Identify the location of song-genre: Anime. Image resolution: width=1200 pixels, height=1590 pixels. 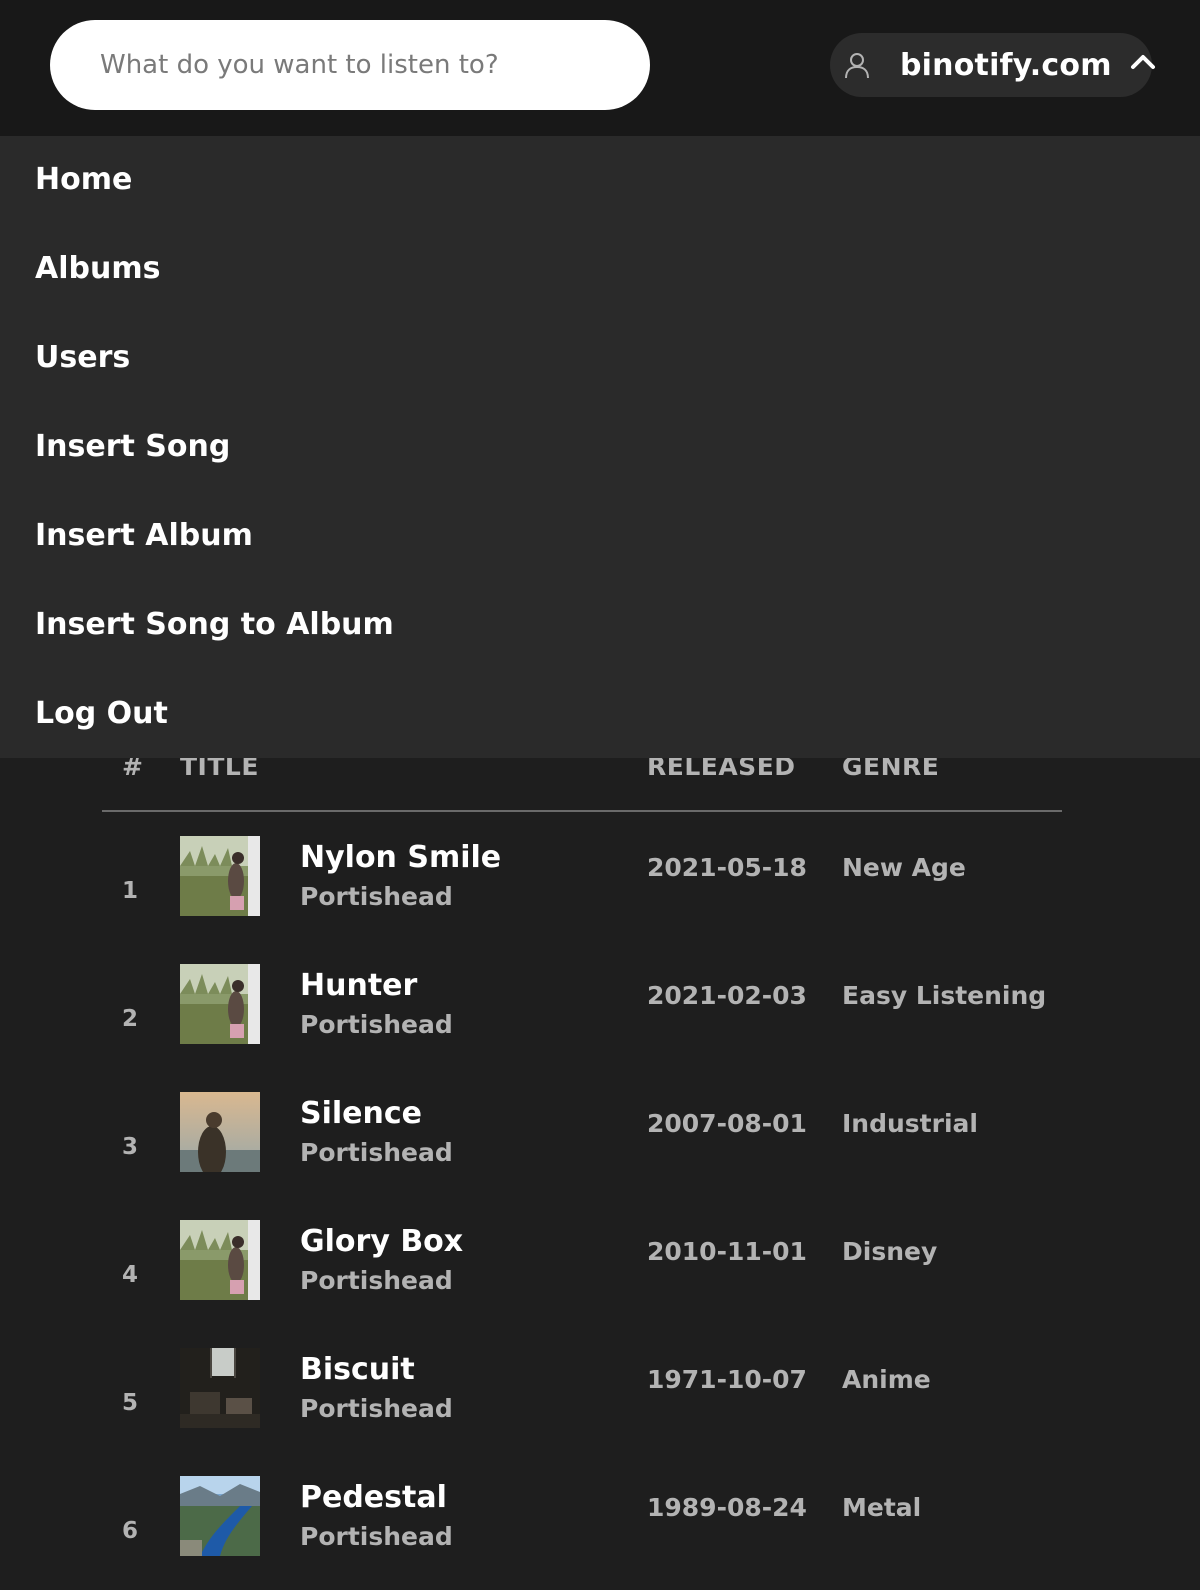
(886, 1379).